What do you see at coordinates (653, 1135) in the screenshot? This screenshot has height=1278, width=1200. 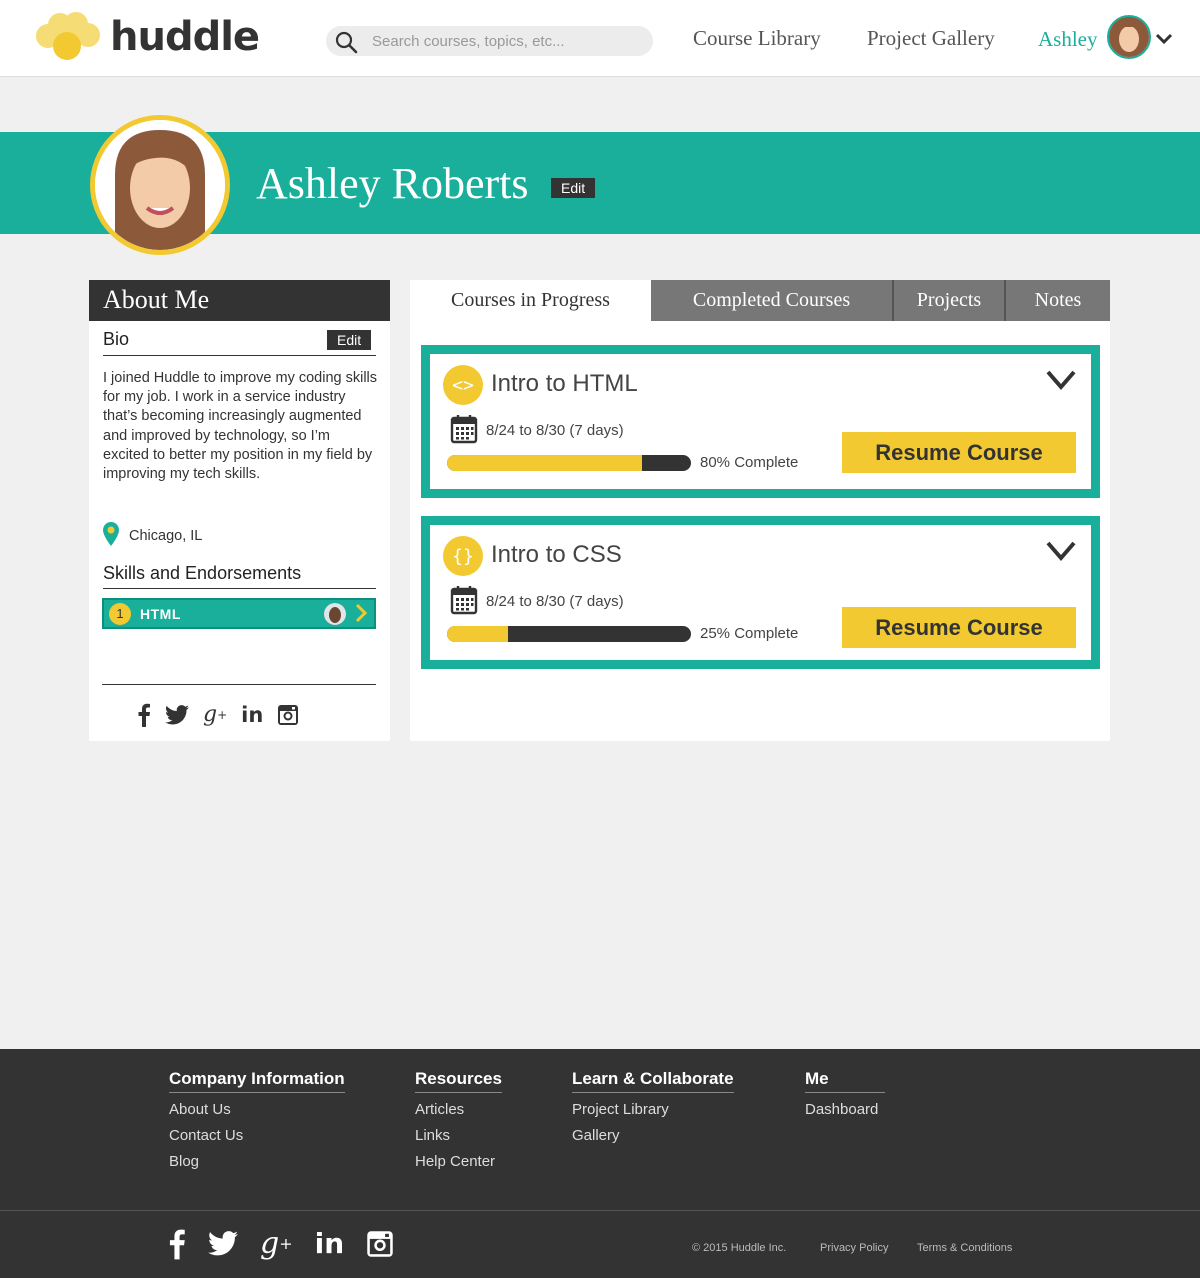 I see `footer-link-gallery: Gallery` at bounding box center [653, 1135].